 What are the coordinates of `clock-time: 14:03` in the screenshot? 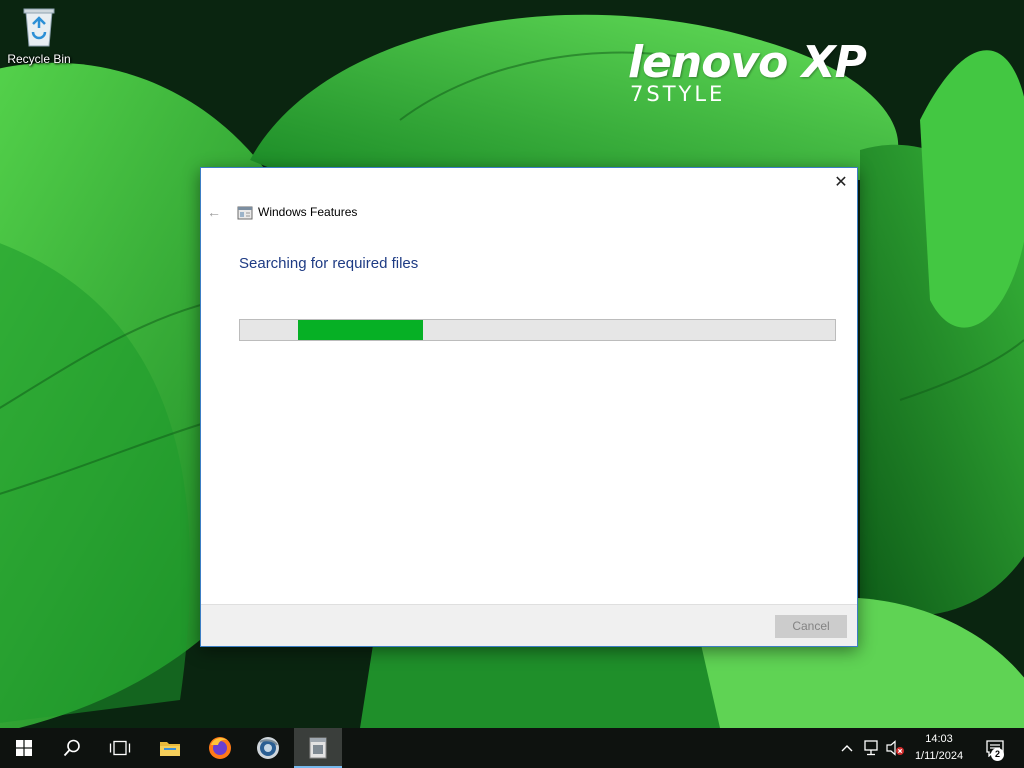 It's located at (939, 739).